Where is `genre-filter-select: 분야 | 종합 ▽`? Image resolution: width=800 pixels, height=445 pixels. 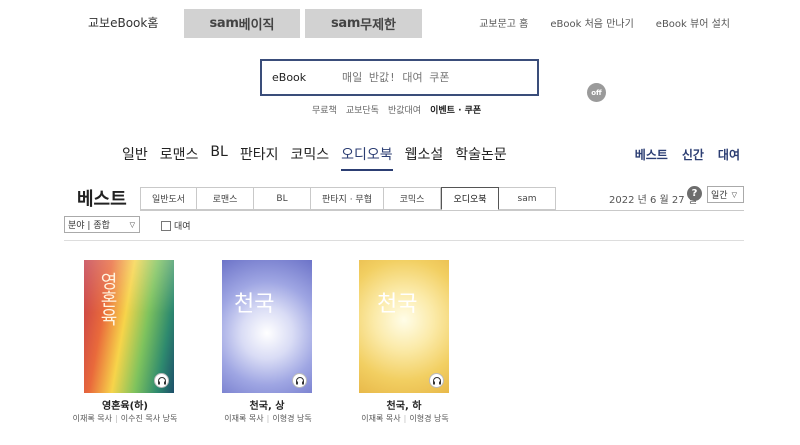
genre-filter-select: 분야 | 종합 ▽ is located at coordinates (102, 224).